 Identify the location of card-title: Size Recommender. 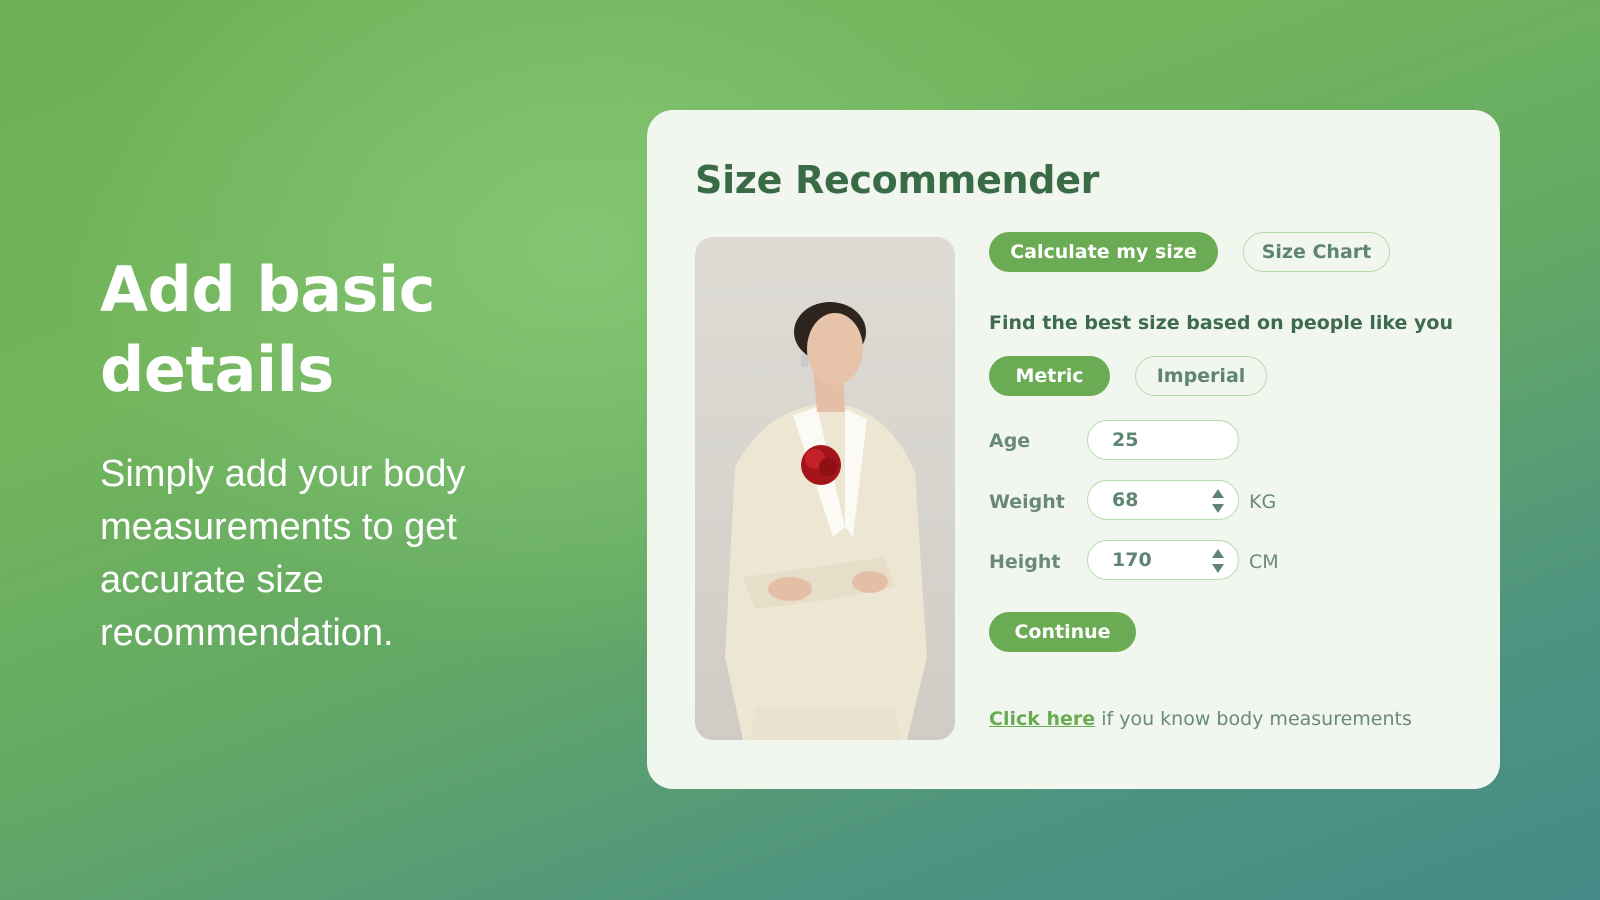
(897, 180).